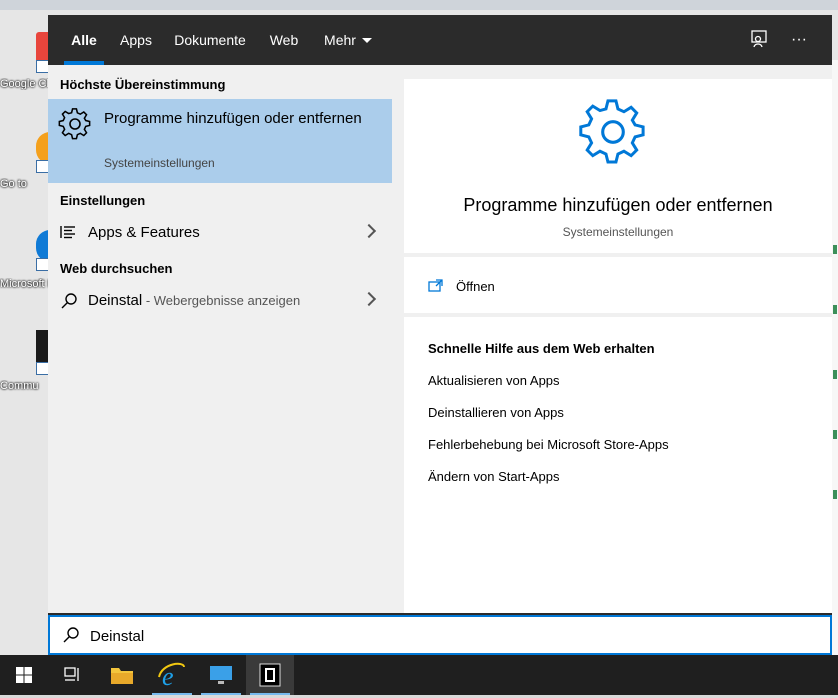  Describe the element at coordinates (25, 61) in the screenshot. I see `desktop-icon-chrome: Google Chrome` at that location.